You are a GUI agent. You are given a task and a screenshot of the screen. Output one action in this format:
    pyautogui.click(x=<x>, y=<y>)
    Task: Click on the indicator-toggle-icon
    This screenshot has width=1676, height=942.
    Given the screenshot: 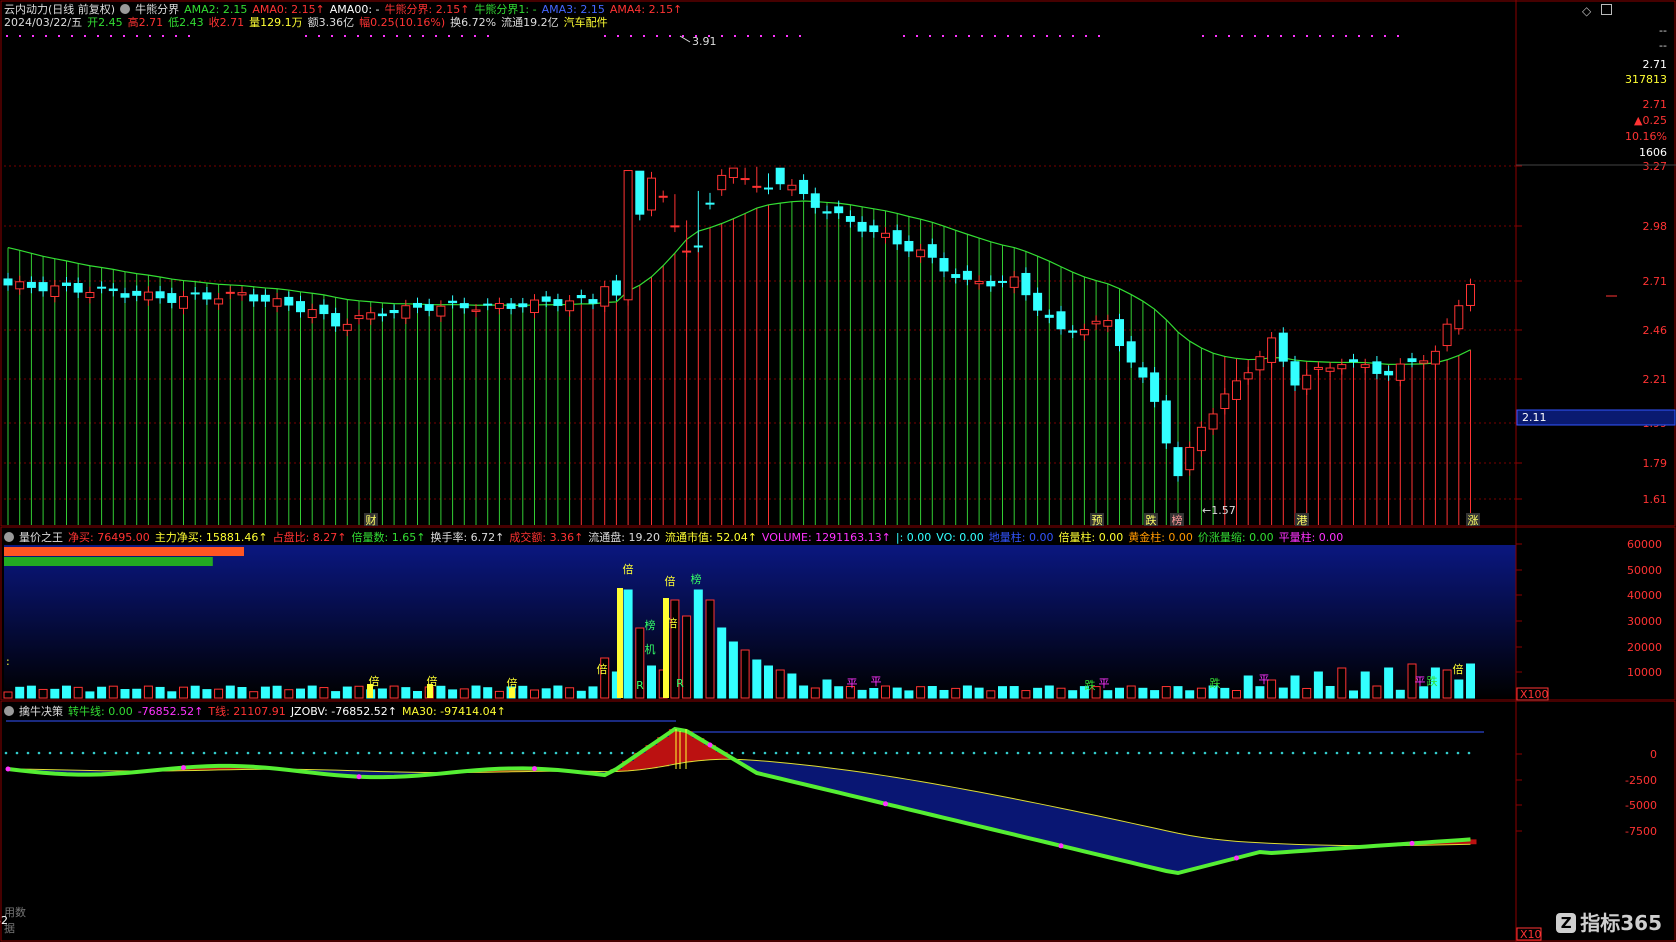 What is the action you would take?
    pyautogui.click(x=125, y=9)
    